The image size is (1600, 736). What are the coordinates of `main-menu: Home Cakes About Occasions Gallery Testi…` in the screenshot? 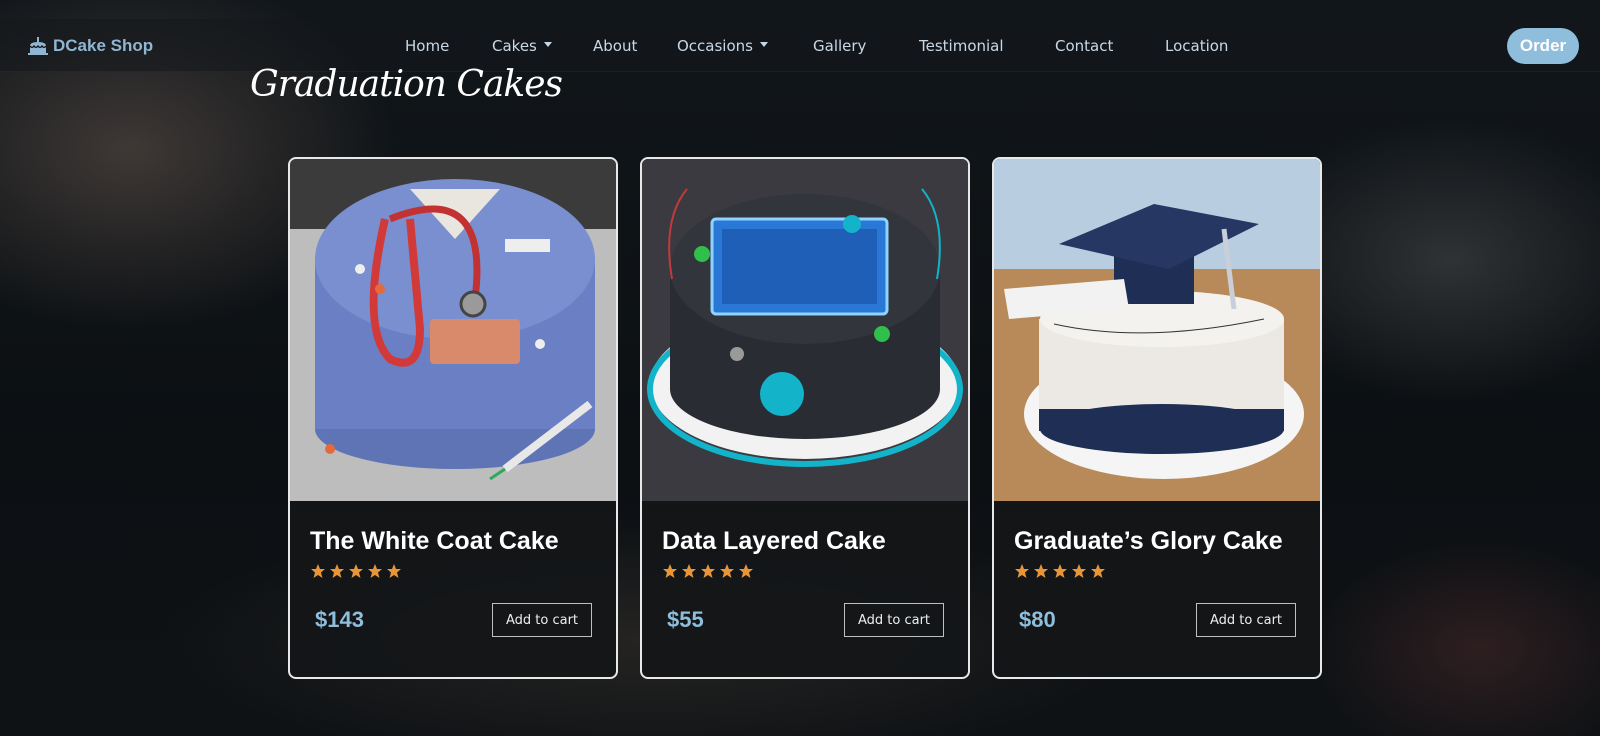 It's located at (800, 46).